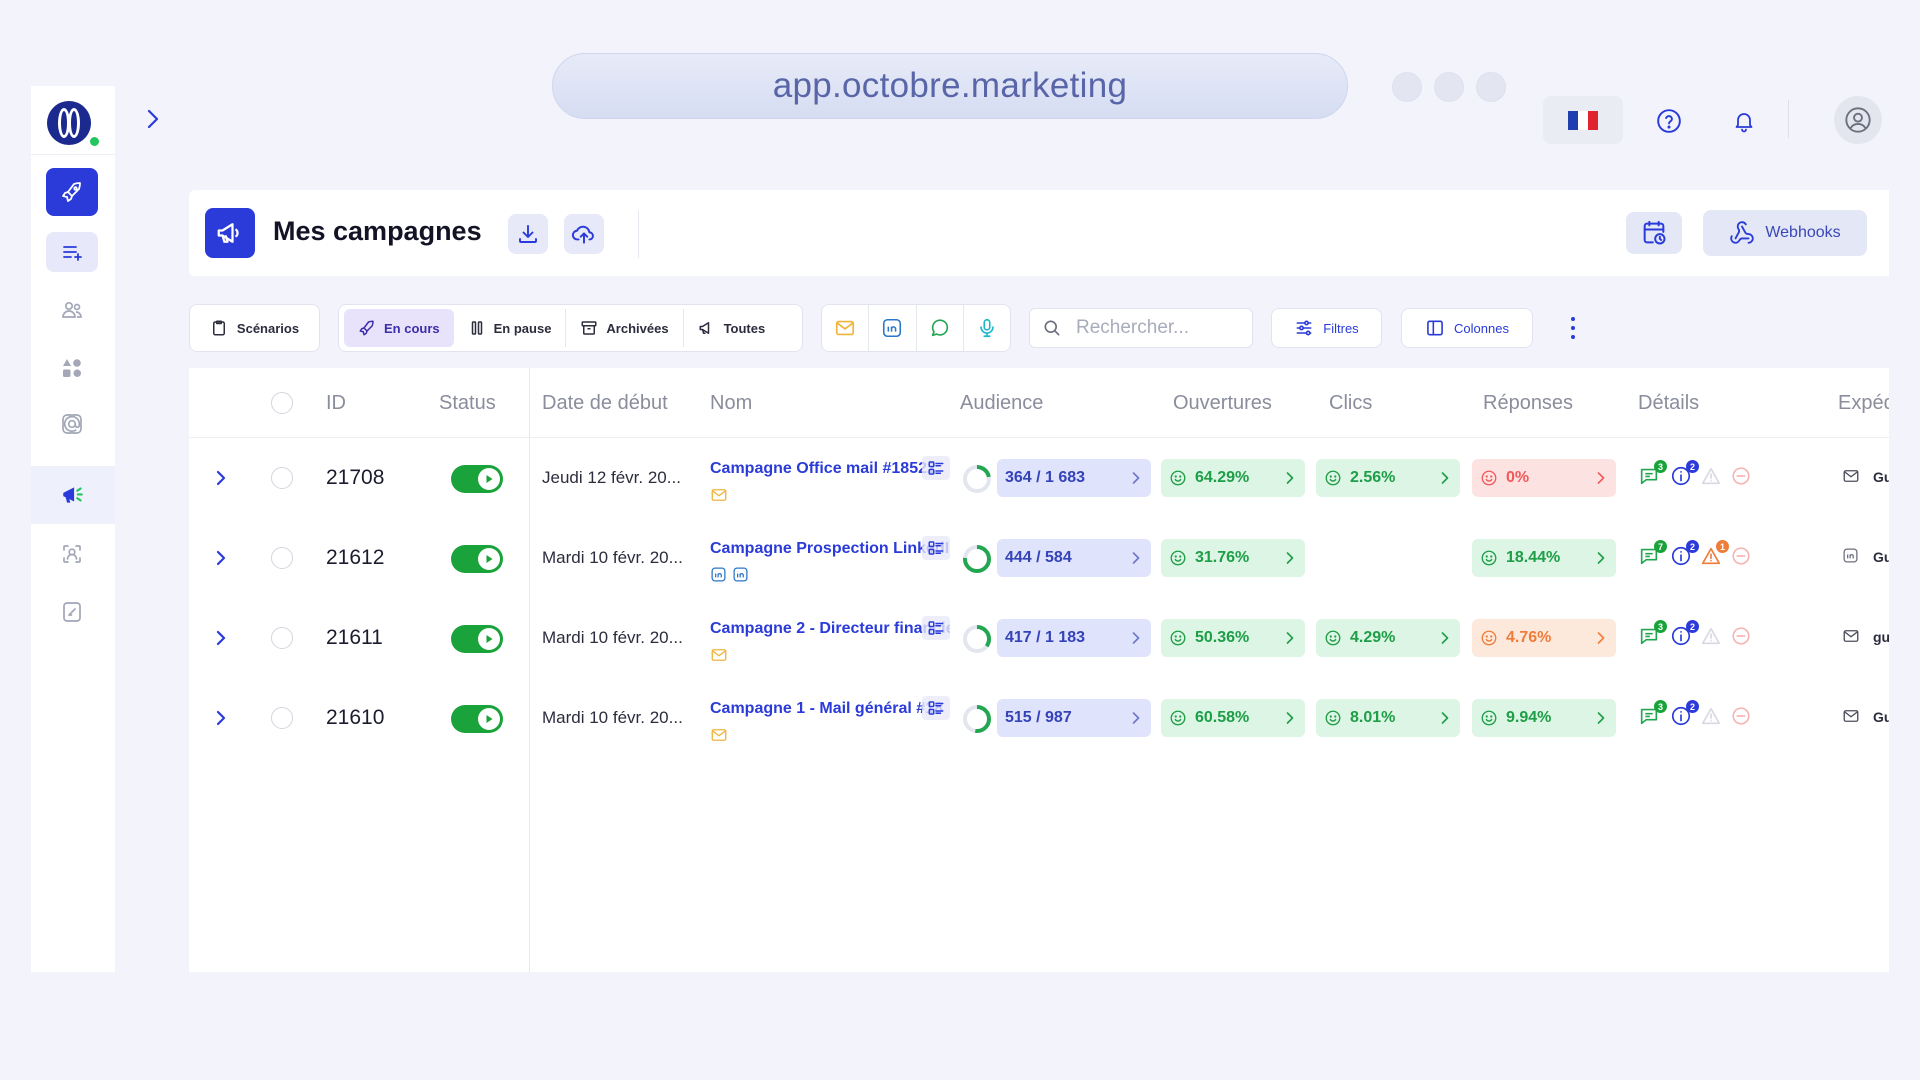 The image size is (1920, 1080). What do you see at coordinates (1233, 718) in the screenshot?
I see `opens-pill: 60.58%` at bounding box center [1233, 718].